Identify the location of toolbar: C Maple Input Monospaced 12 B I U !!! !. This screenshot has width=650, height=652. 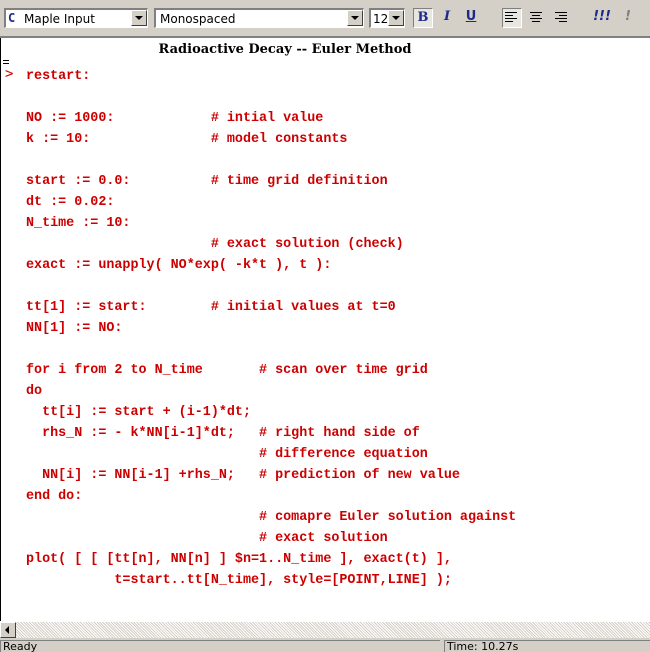
(325, 18).